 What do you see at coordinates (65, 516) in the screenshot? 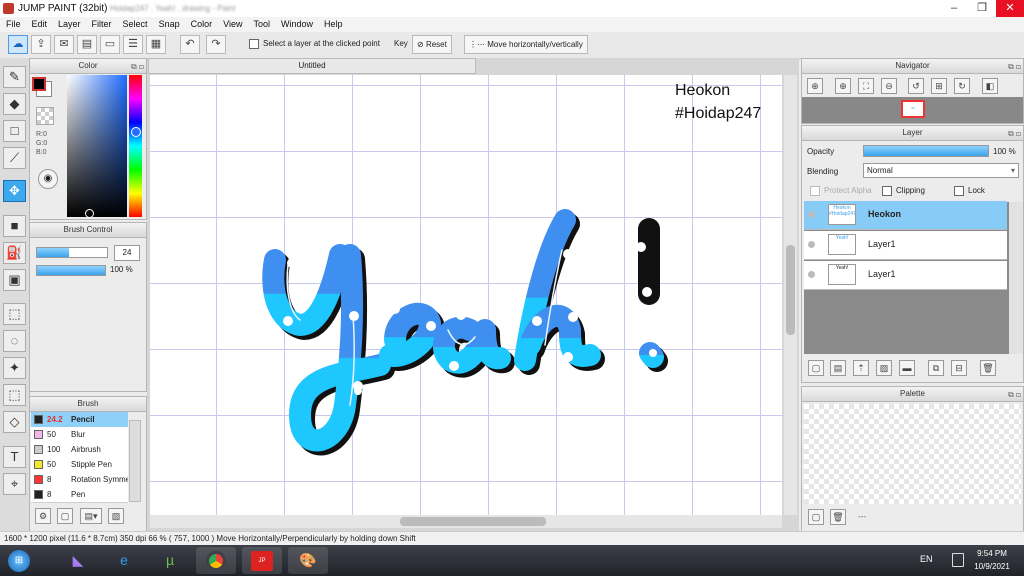
I see `brush-new-icon: ▢` at bounding box center [65, 516].